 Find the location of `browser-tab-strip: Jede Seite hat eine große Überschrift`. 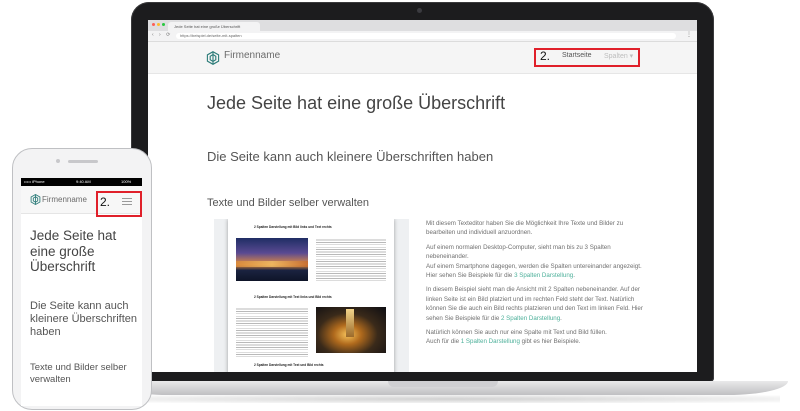

browser-tab-strip: Jede Seite hat eine große Überschrift is located at coordinates (422, 25).